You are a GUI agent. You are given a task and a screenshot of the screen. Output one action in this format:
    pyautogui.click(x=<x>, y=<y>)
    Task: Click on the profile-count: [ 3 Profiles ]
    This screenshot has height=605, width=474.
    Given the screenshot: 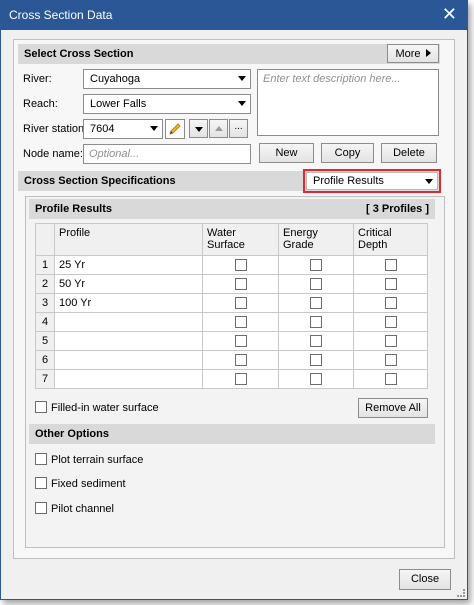 What is the action you would take?
    pyautogui.click(x=397, y=209)
    